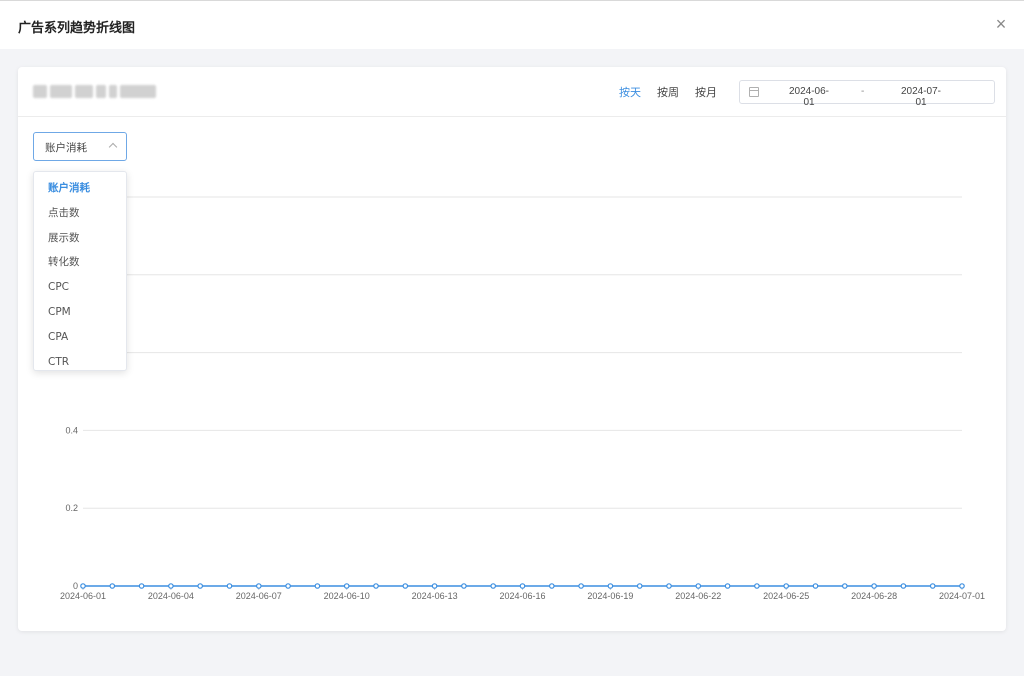 The height and width of the screenshot is (676, 1024). Describe the element at coordinates (80, 213) in the screenshot. I see `dropdown-option: 点击数` at that location.